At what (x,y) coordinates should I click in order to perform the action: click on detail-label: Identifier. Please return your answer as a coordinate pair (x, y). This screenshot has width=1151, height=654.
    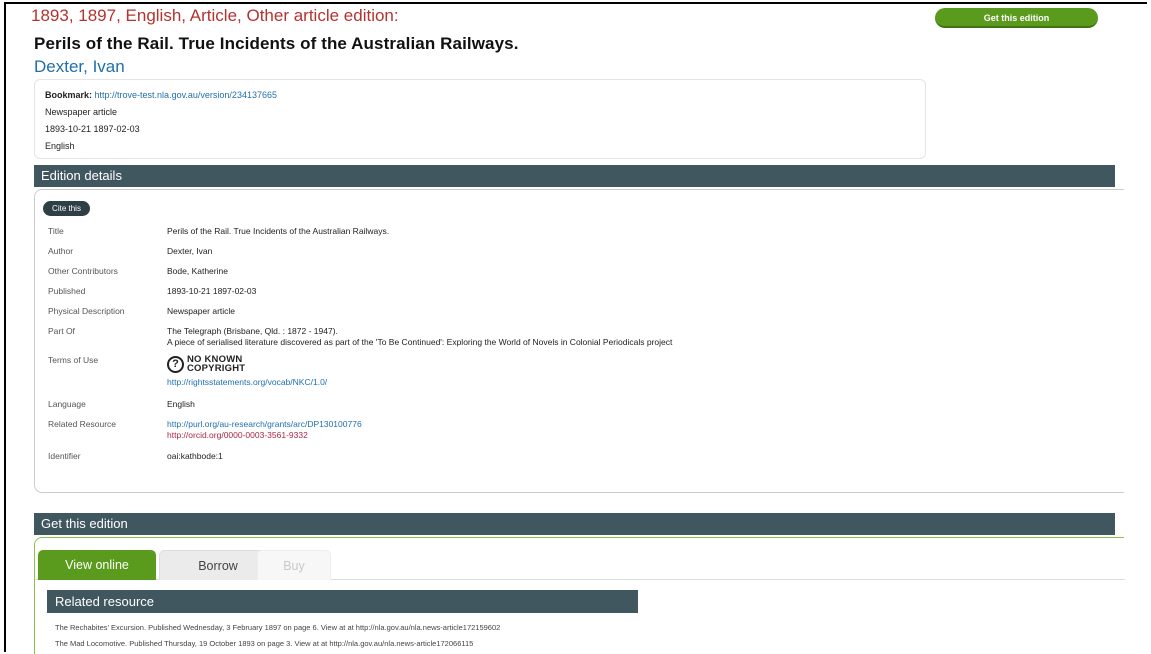
    Looking at the image, I should click on (64, 456).